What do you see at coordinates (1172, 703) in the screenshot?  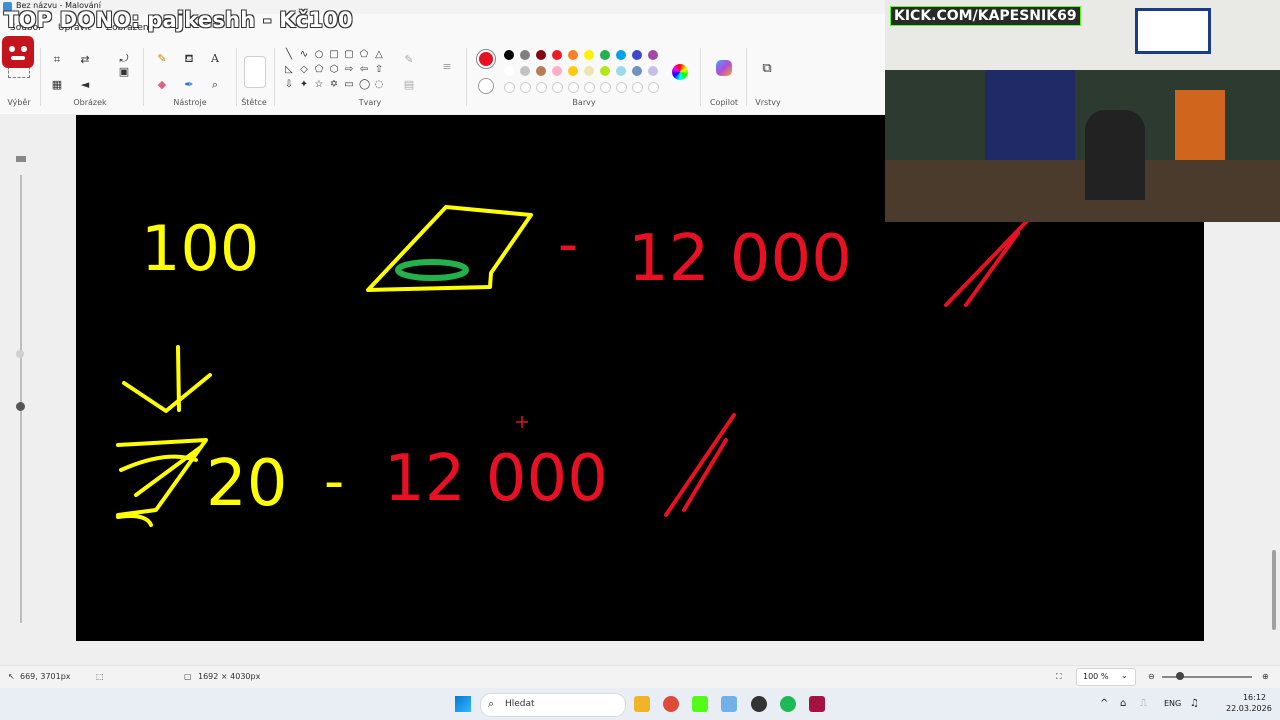 I see `language-indicator: ENG` at bounding box center [1172, 703].